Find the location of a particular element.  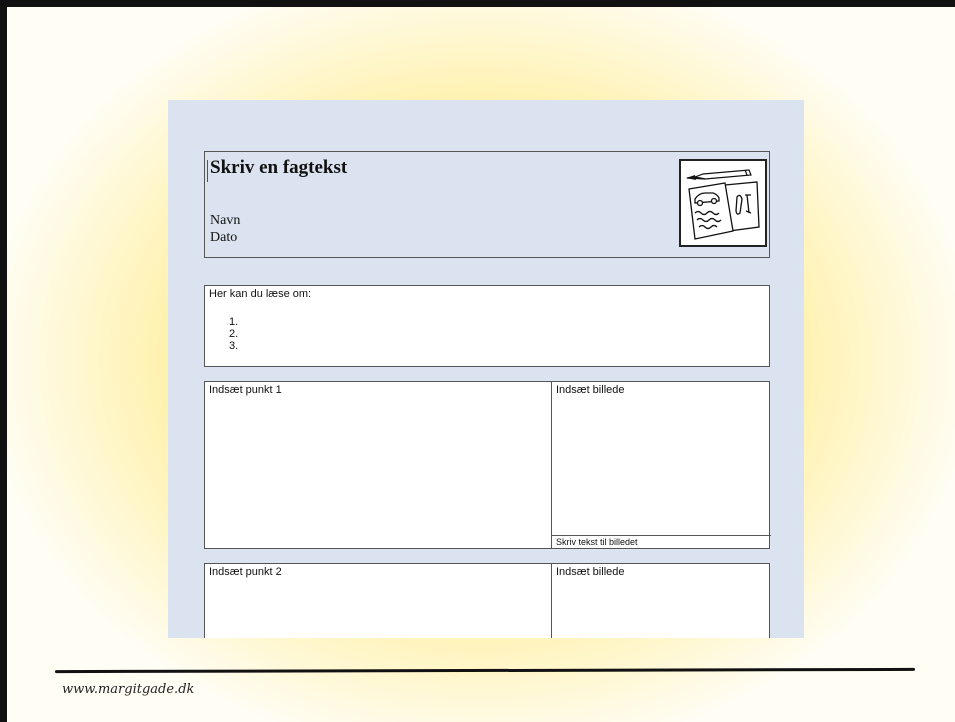

list-item: 2. is located at coordinates (233, 334).